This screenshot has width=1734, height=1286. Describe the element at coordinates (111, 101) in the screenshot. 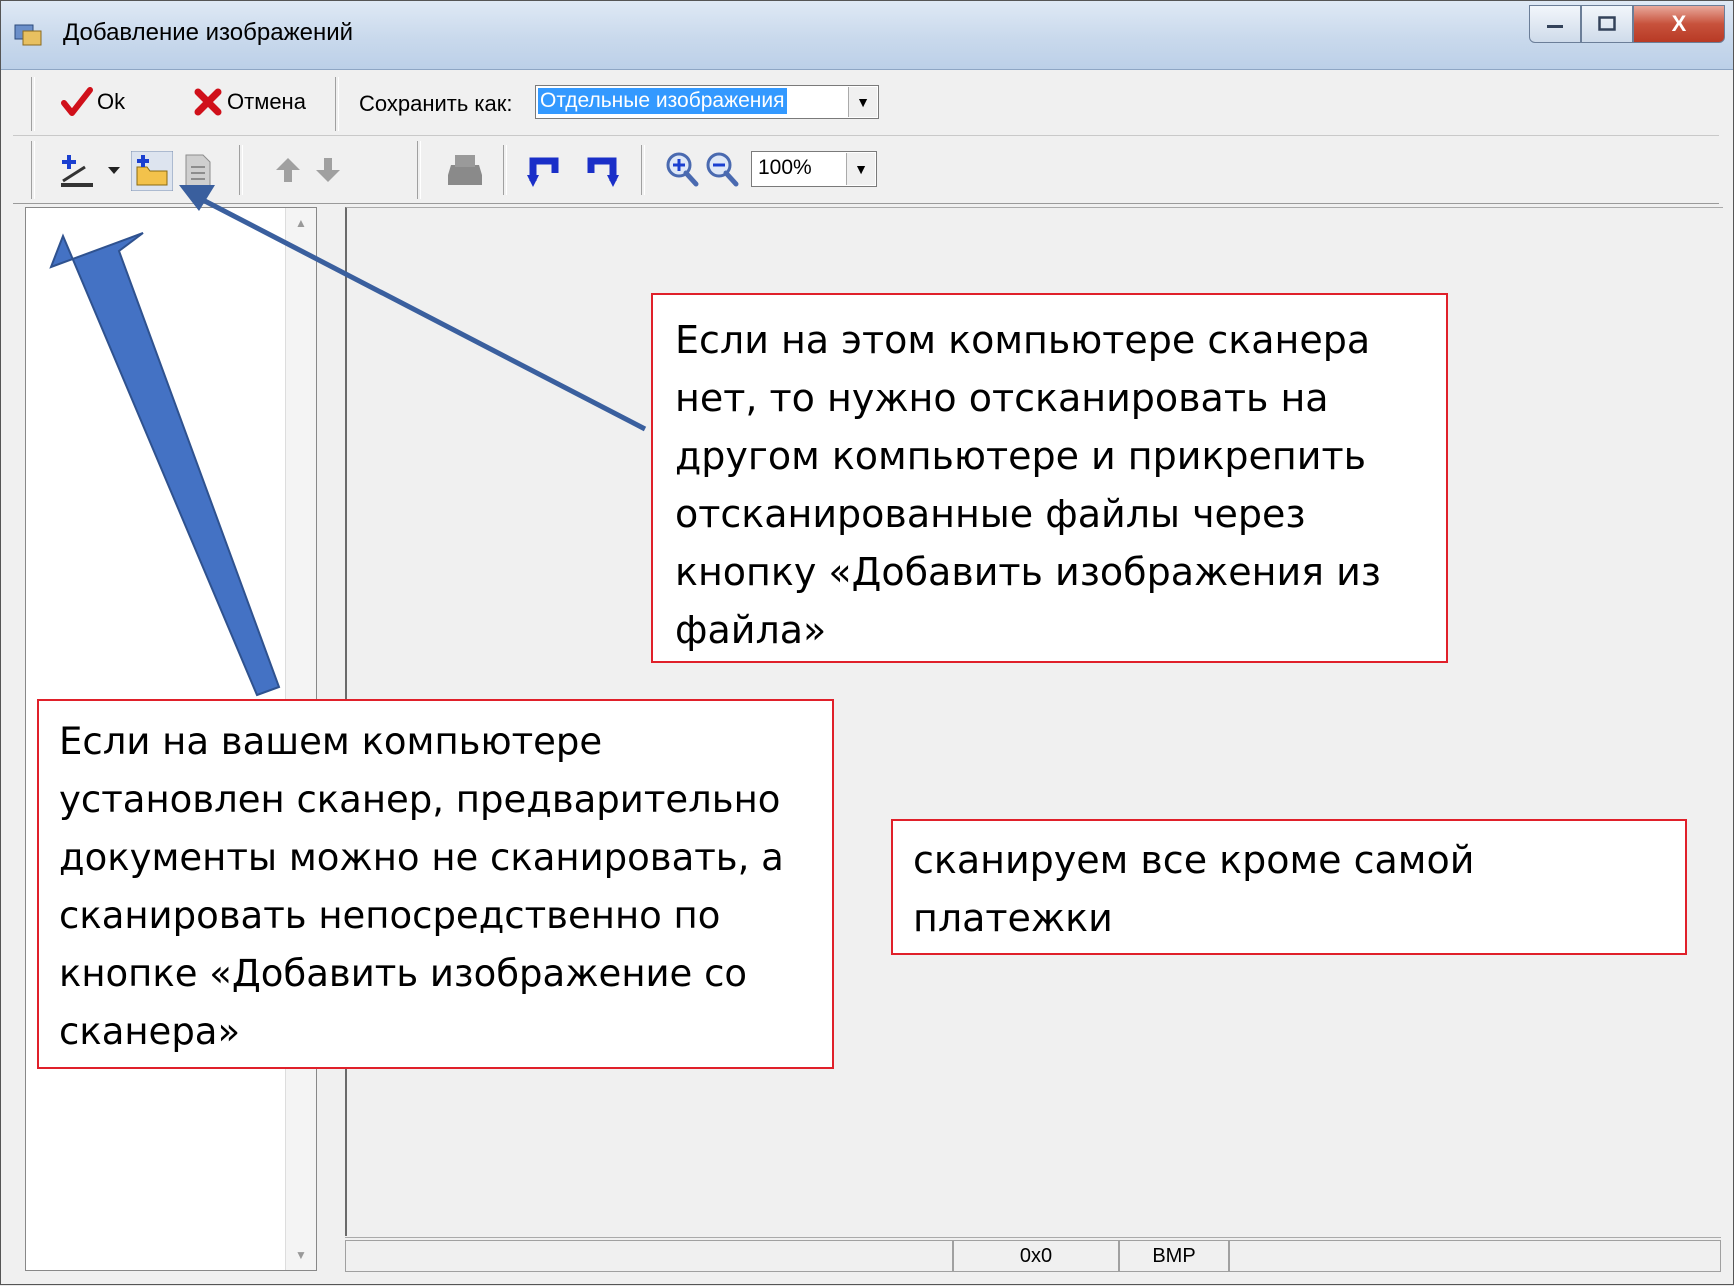

I see `ok-label: Ok` at that location.